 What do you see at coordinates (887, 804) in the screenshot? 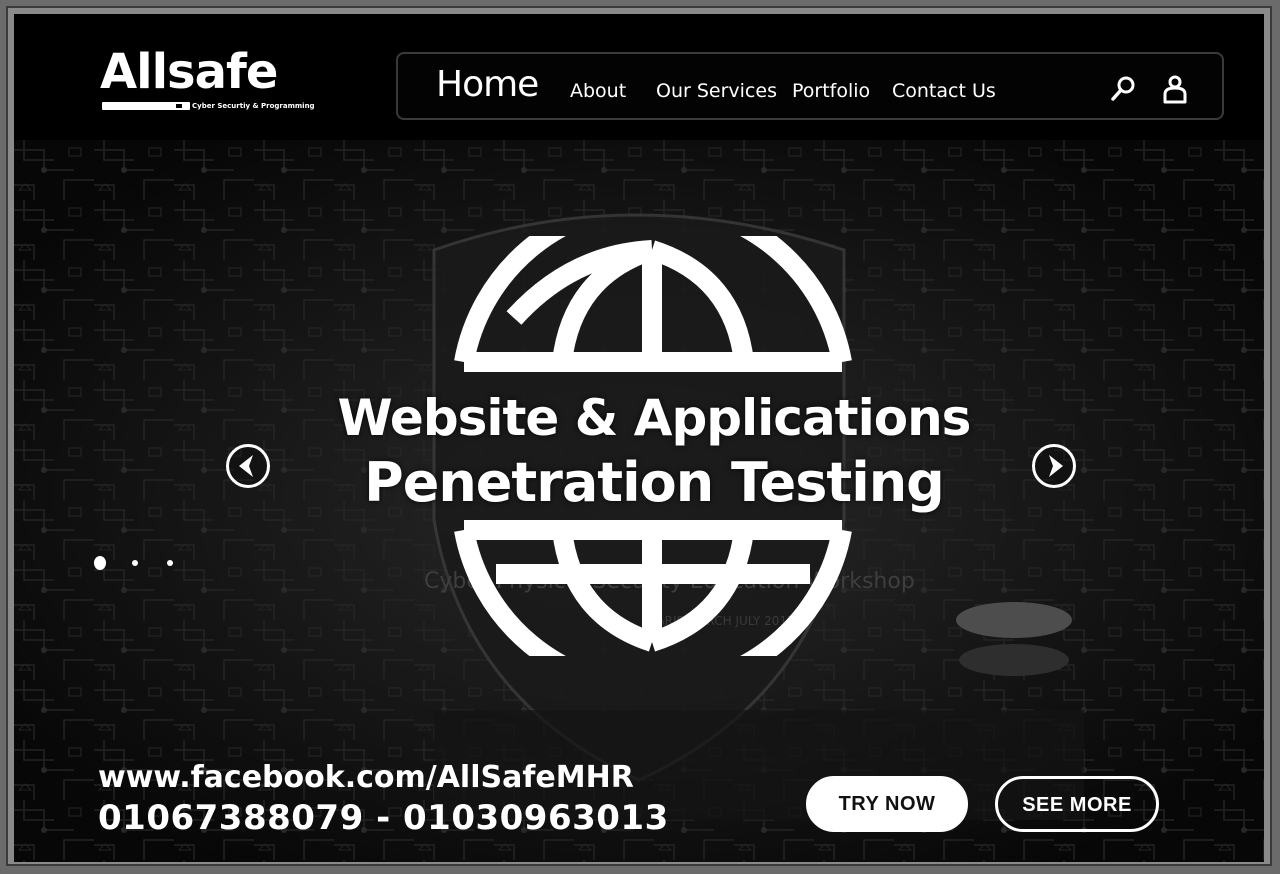
I see `try-now-button: TRY NOW` at bounding box center [887, 804].